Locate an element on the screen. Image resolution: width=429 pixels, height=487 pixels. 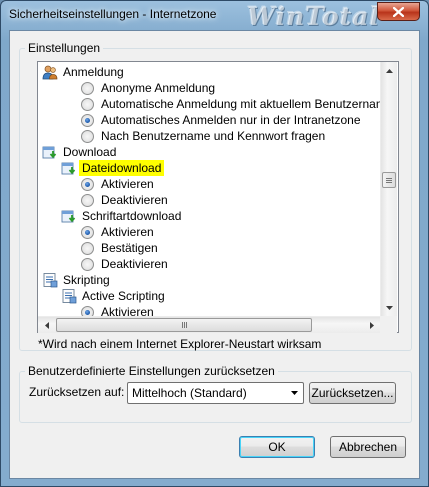
tree-vertical-scrollbar is located at coordinates (388, 189).